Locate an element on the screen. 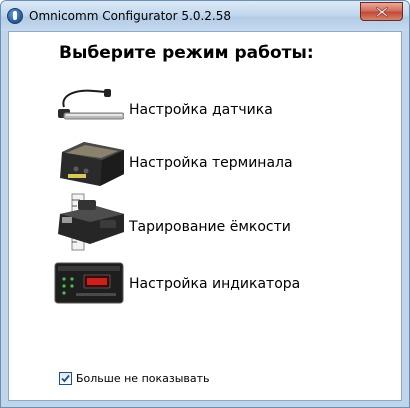 The height and width of the screenshot is (408, 410). dont-show-again-checkbox is located at coordinates (65, 378).